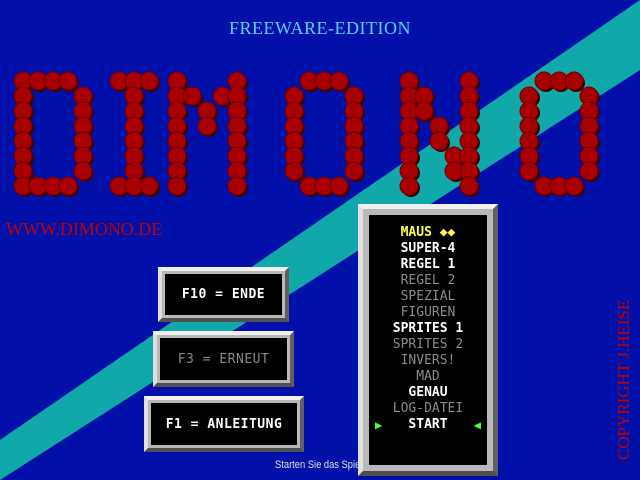  I want to click on manual-button-label: F1 = ANLEITUNG, so click(224, 424).